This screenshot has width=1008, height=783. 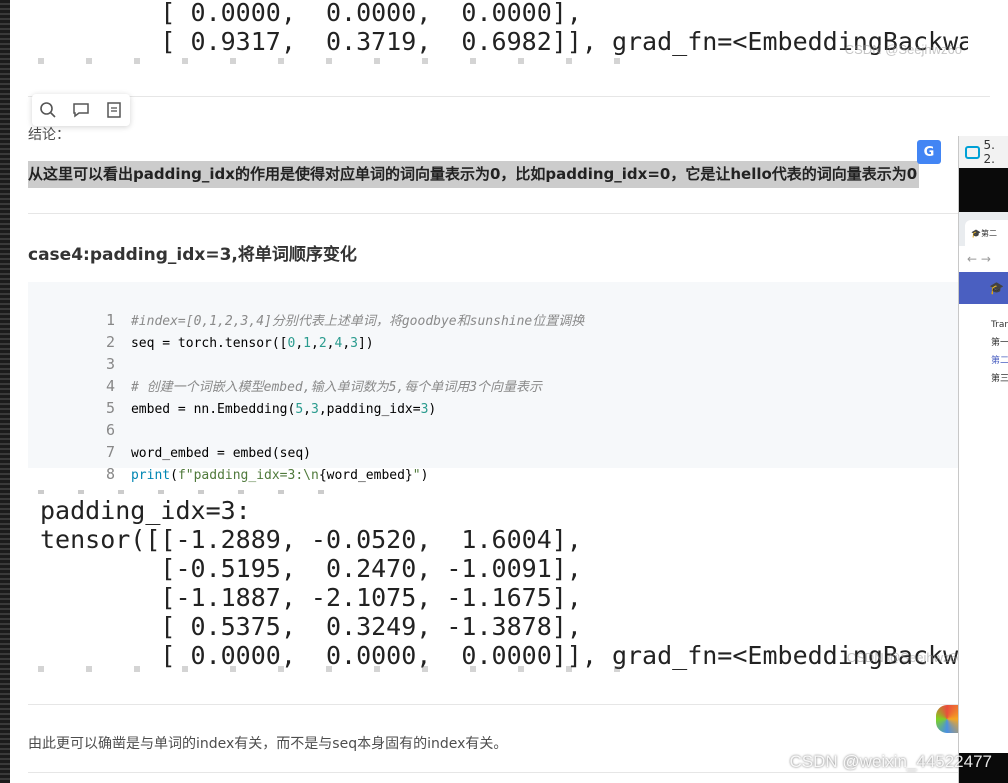 I want to click on list-item: 第一, so click(x=999, y=343).